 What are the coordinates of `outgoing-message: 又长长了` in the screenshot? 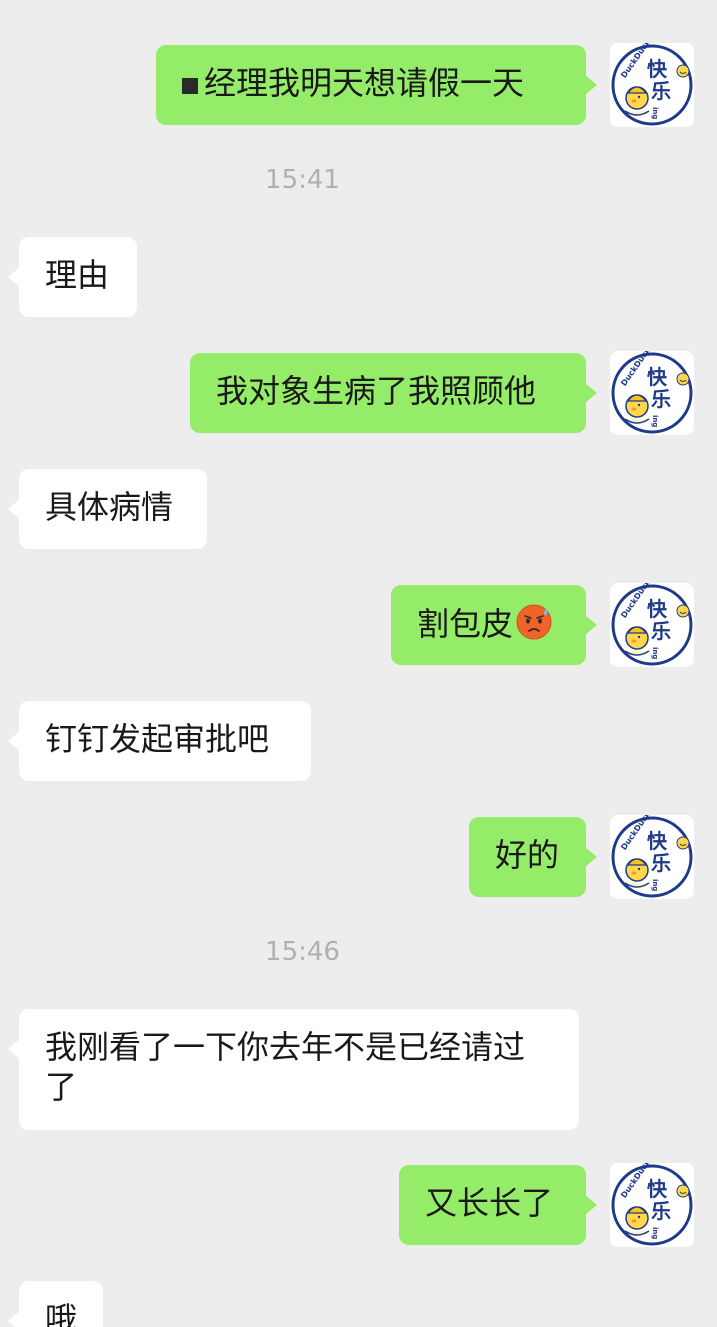 It's located at (498, 1205).